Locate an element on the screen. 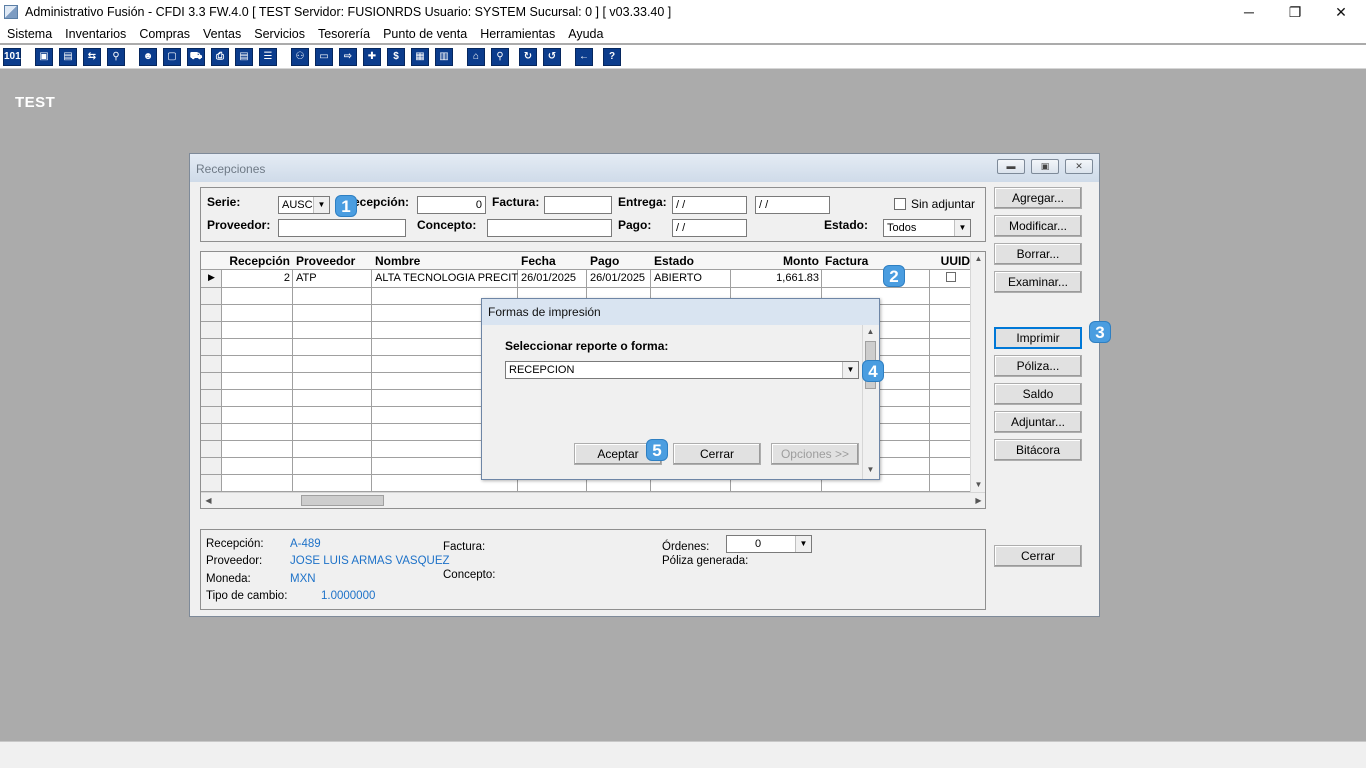 The width and height of the screenshot is (1366, 768). swap-icon: ⇆ is located at coordinates (92, 57).